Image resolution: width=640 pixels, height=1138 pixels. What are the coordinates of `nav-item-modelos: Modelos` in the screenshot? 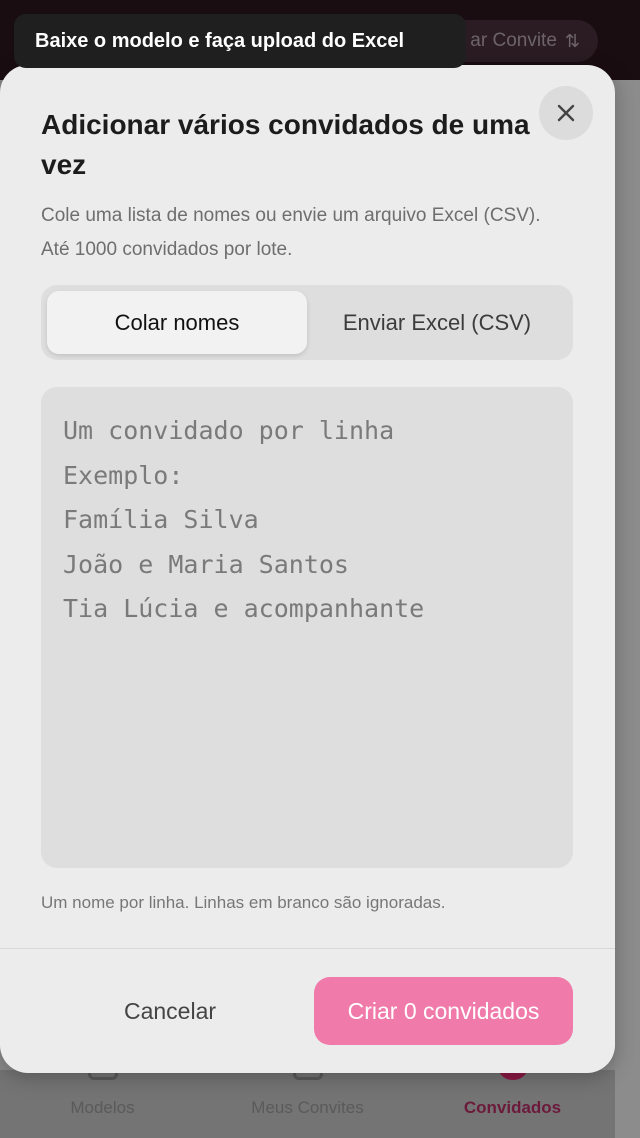 It's located at (102, 1101).